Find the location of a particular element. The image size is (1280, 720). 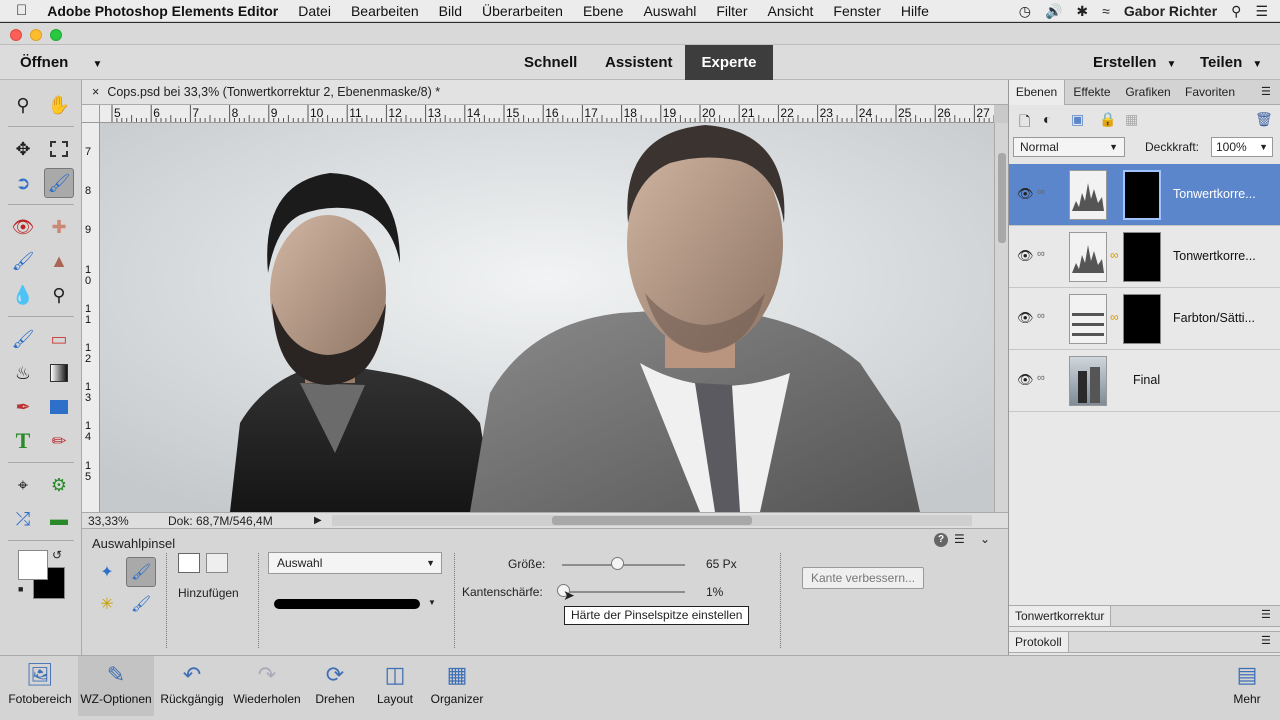

straighten-tool-icon: ▬ is located at coordinates (59, 519).